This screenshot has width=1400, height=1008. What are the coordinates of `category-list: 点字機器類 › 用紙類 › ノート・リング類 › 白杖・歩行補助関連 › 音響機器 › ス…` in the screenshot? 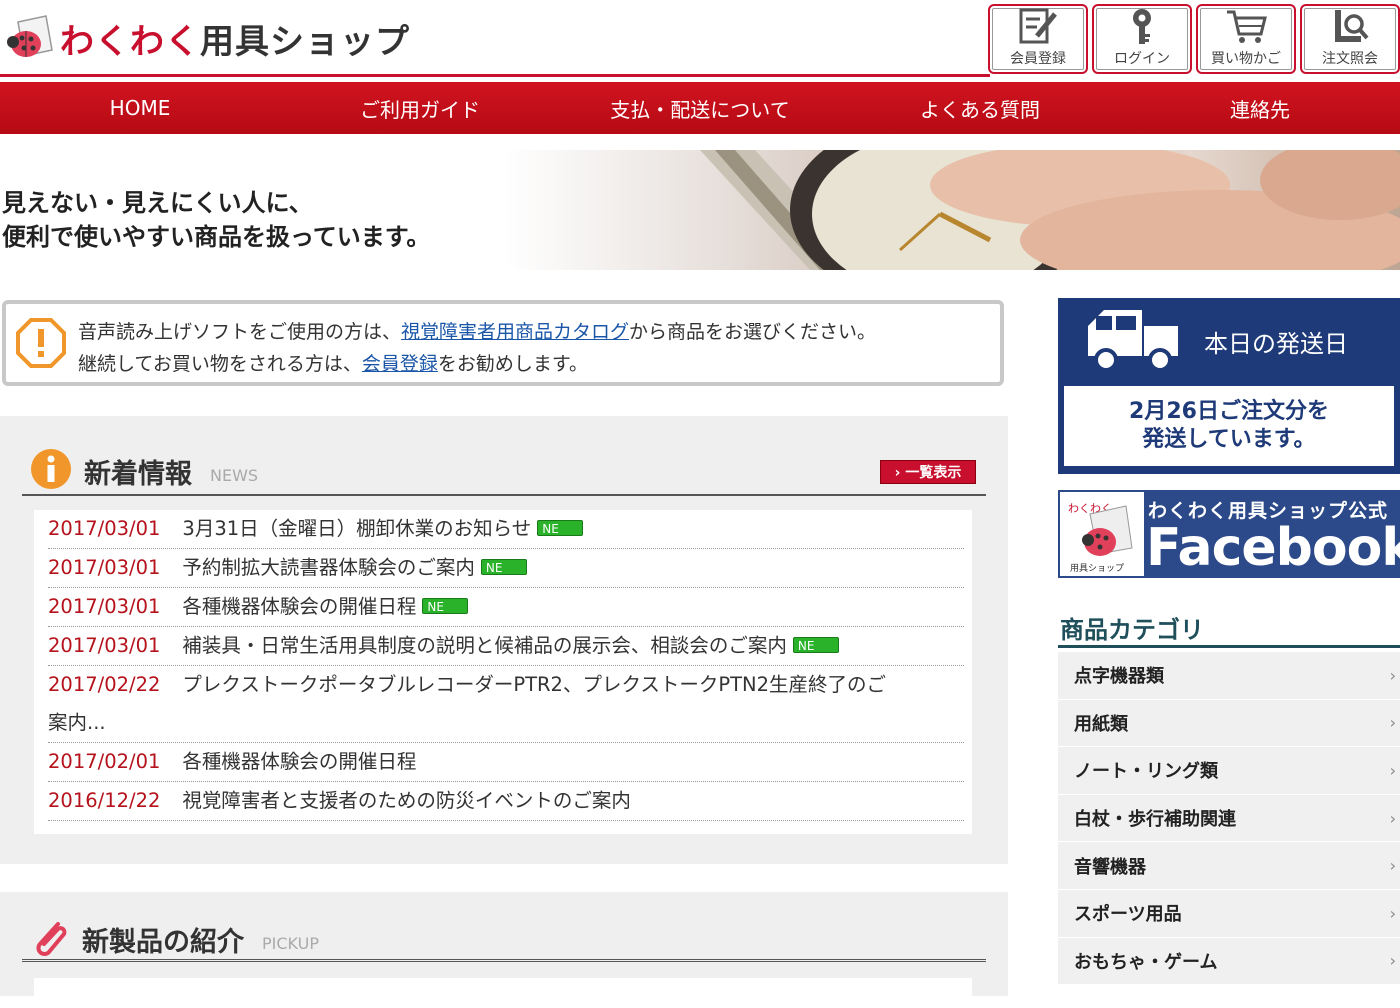 It's located at (1229, 819).